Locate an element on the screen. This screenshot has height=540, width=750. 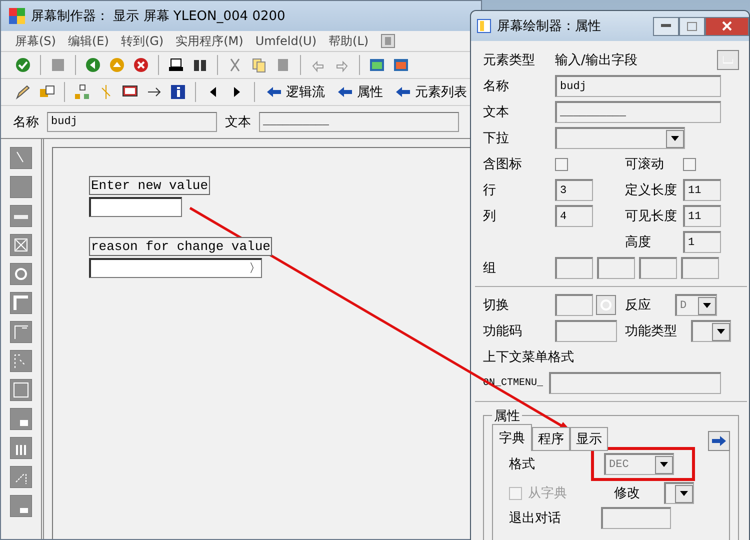
minimize-icon is located at coordinates (666, 26).